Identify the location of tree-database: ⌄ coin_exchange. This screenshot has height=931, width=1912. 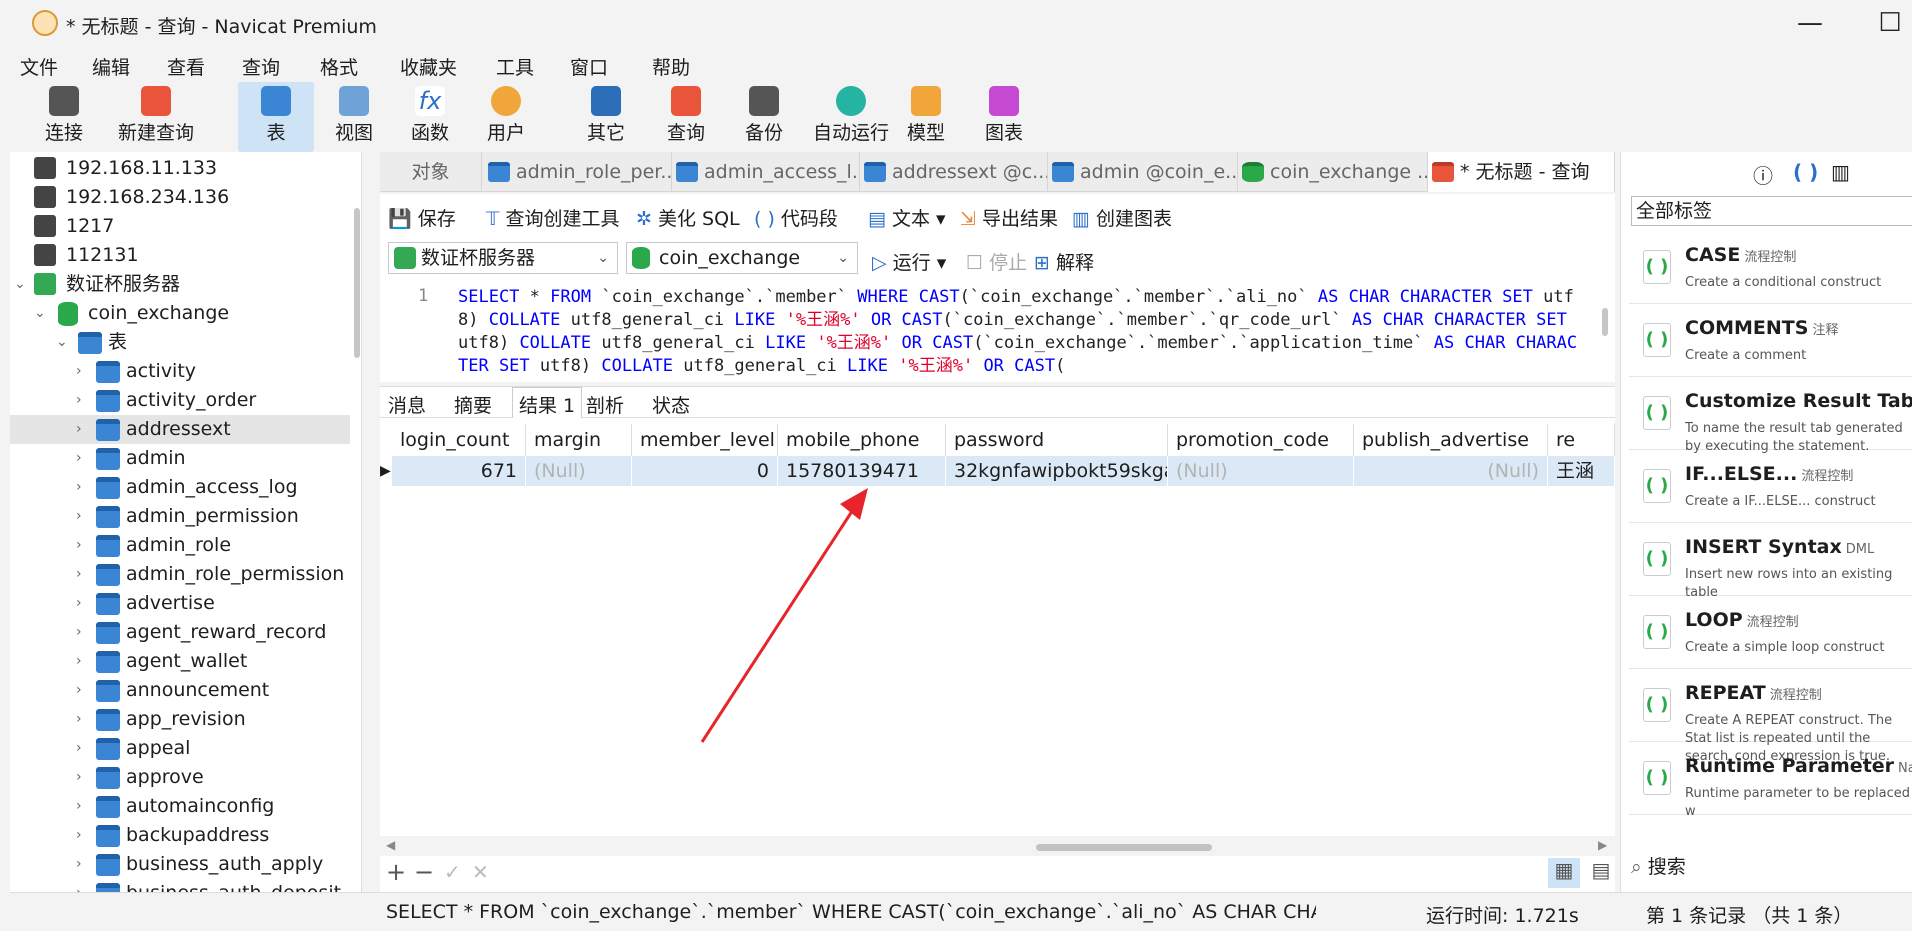
(180, 313).